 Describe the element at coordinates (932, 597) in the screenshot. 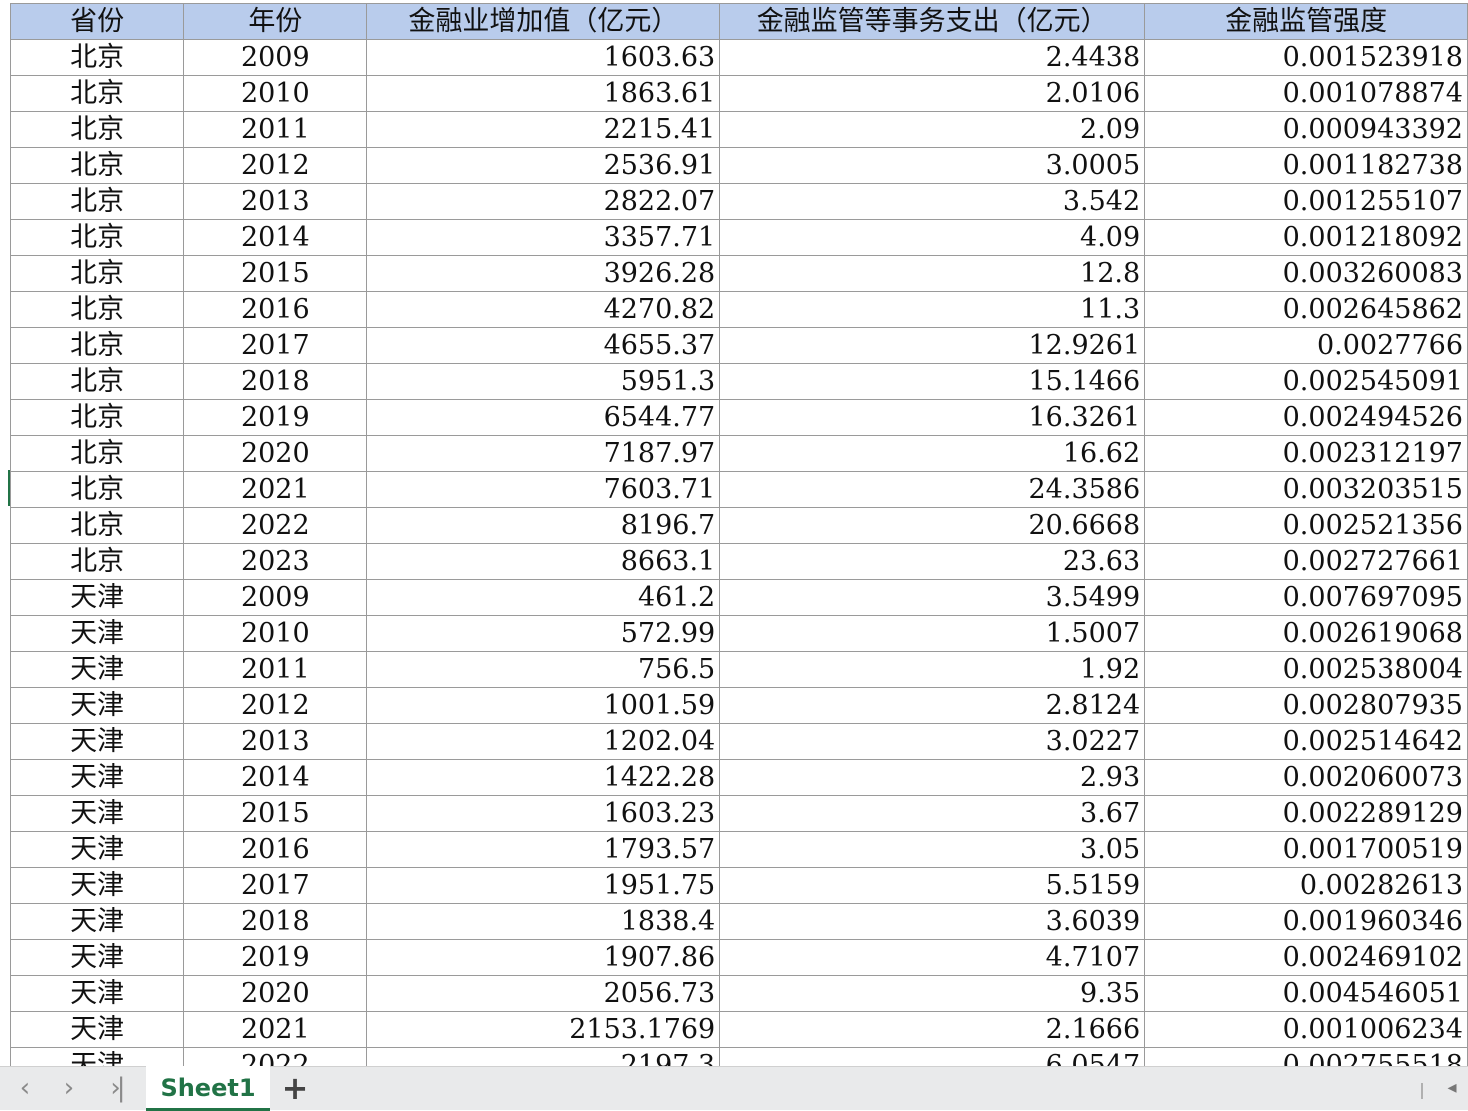

I see `cell-regulatory-expenditure: 3.5499` at that location.